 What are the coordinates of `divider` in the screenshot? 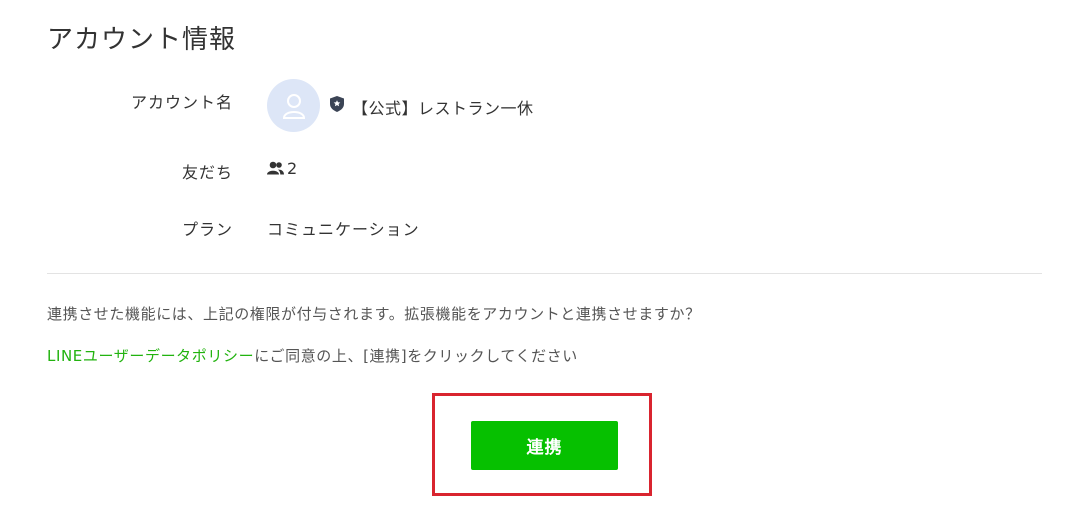 It's located at (544, 273).